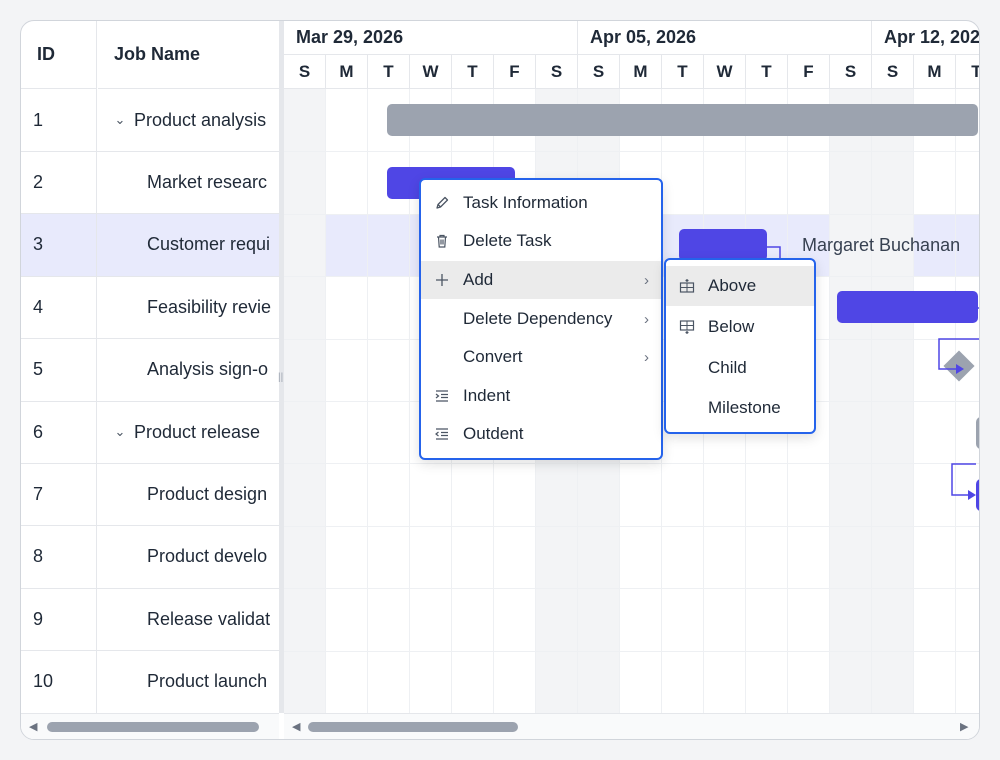 The image size is (1000, 760). What do you see at coordinates (413, 727) in the screenshot?
I see `chart-scroll-thumb` at bounding box center [413, 727].